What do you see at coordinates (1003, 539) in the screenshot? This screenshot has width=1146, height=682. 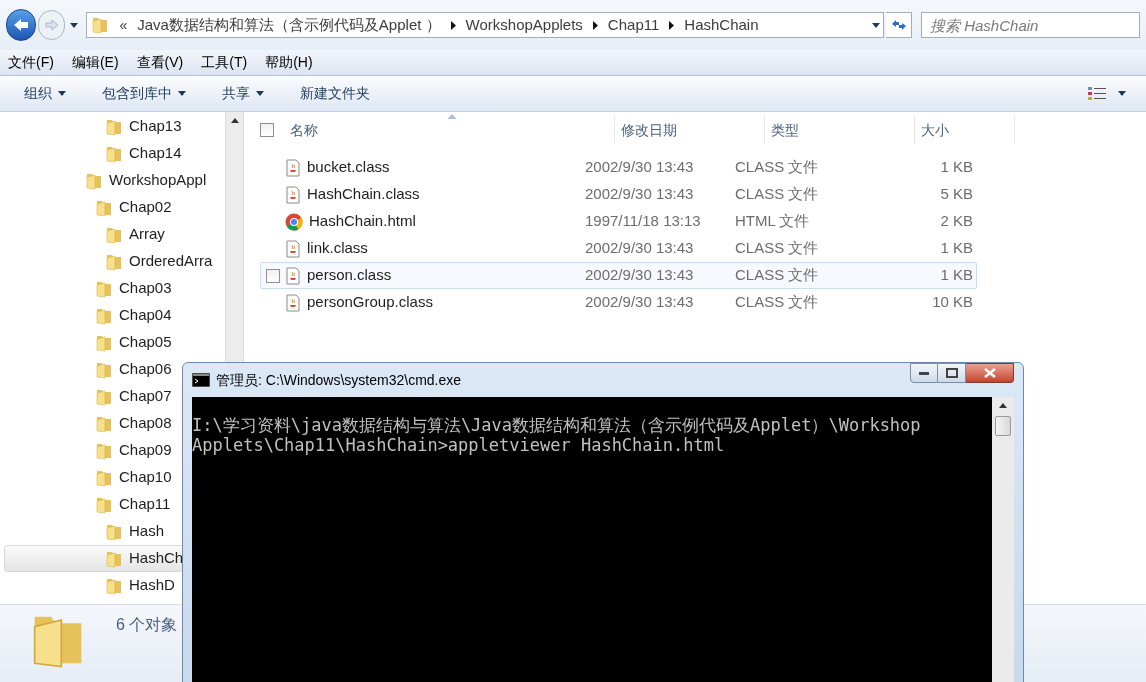 I see `console-scrollbar` at bounding box center [1003, 539].